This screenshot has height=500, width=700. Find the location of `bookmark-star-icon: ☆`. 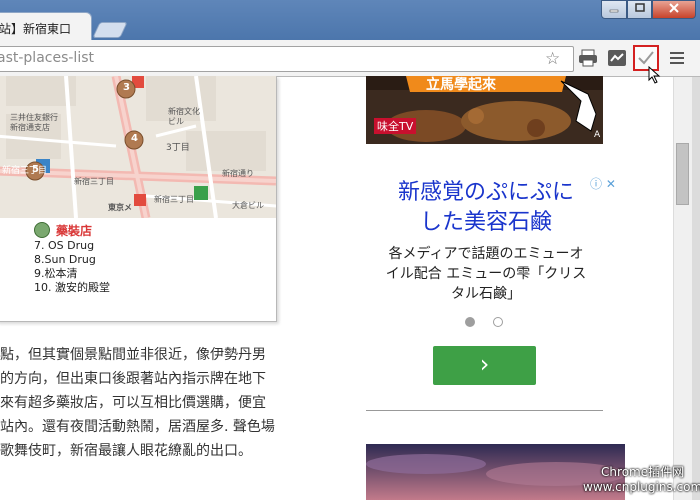

bookmark-star-icon: ☆ is located at coordinates (552, 59).